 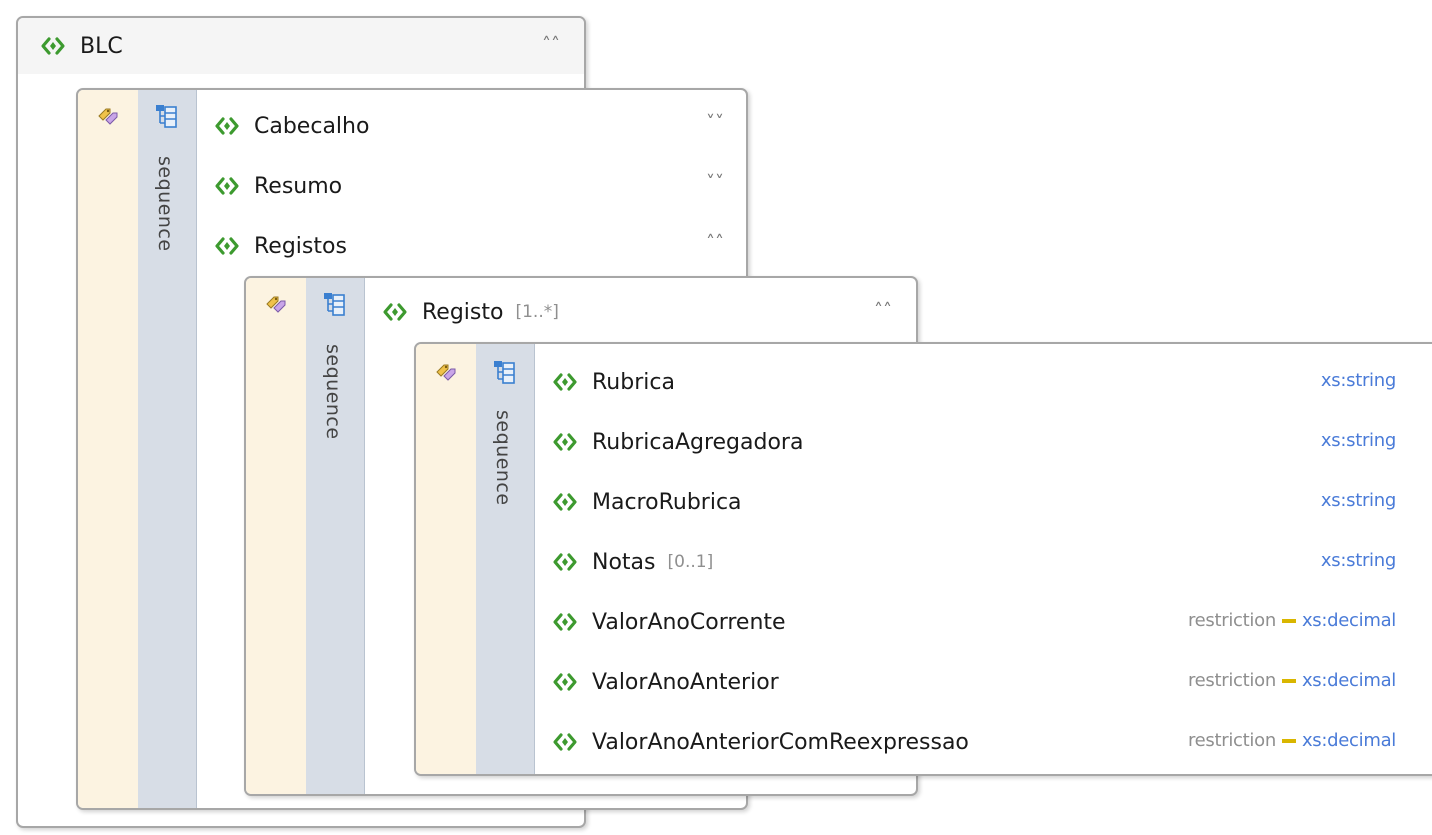 I want to click on element-row-valoranoanteriorcomreexpressao: ValorAnoAnteriorComReexpressao, so click(x=760, y=742).